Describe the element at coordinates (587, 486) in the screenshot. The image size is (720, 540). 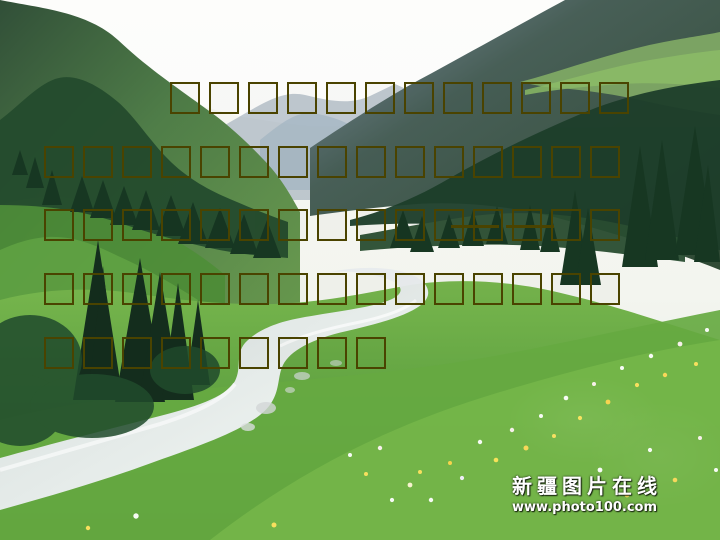
I see `watermark-title: 新疆图片在线` at that location.